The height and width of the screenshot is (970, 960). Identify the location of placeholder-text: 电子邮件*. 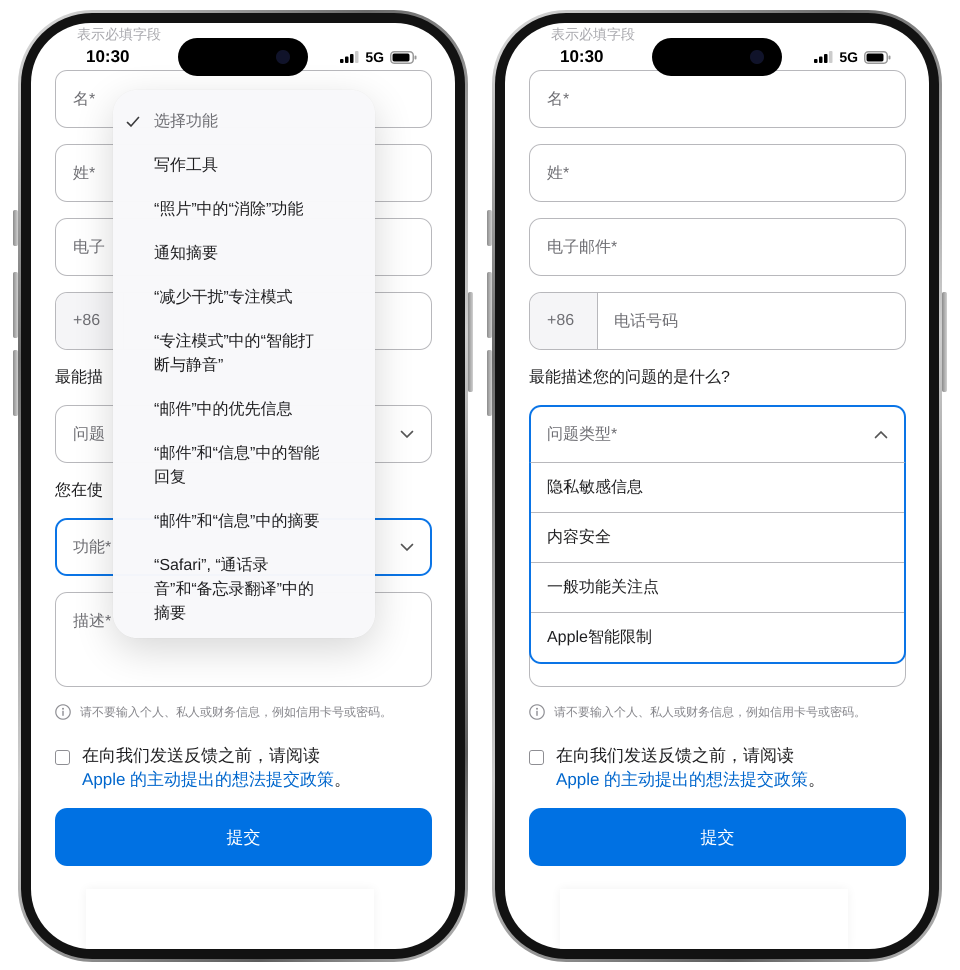
(582, 248).